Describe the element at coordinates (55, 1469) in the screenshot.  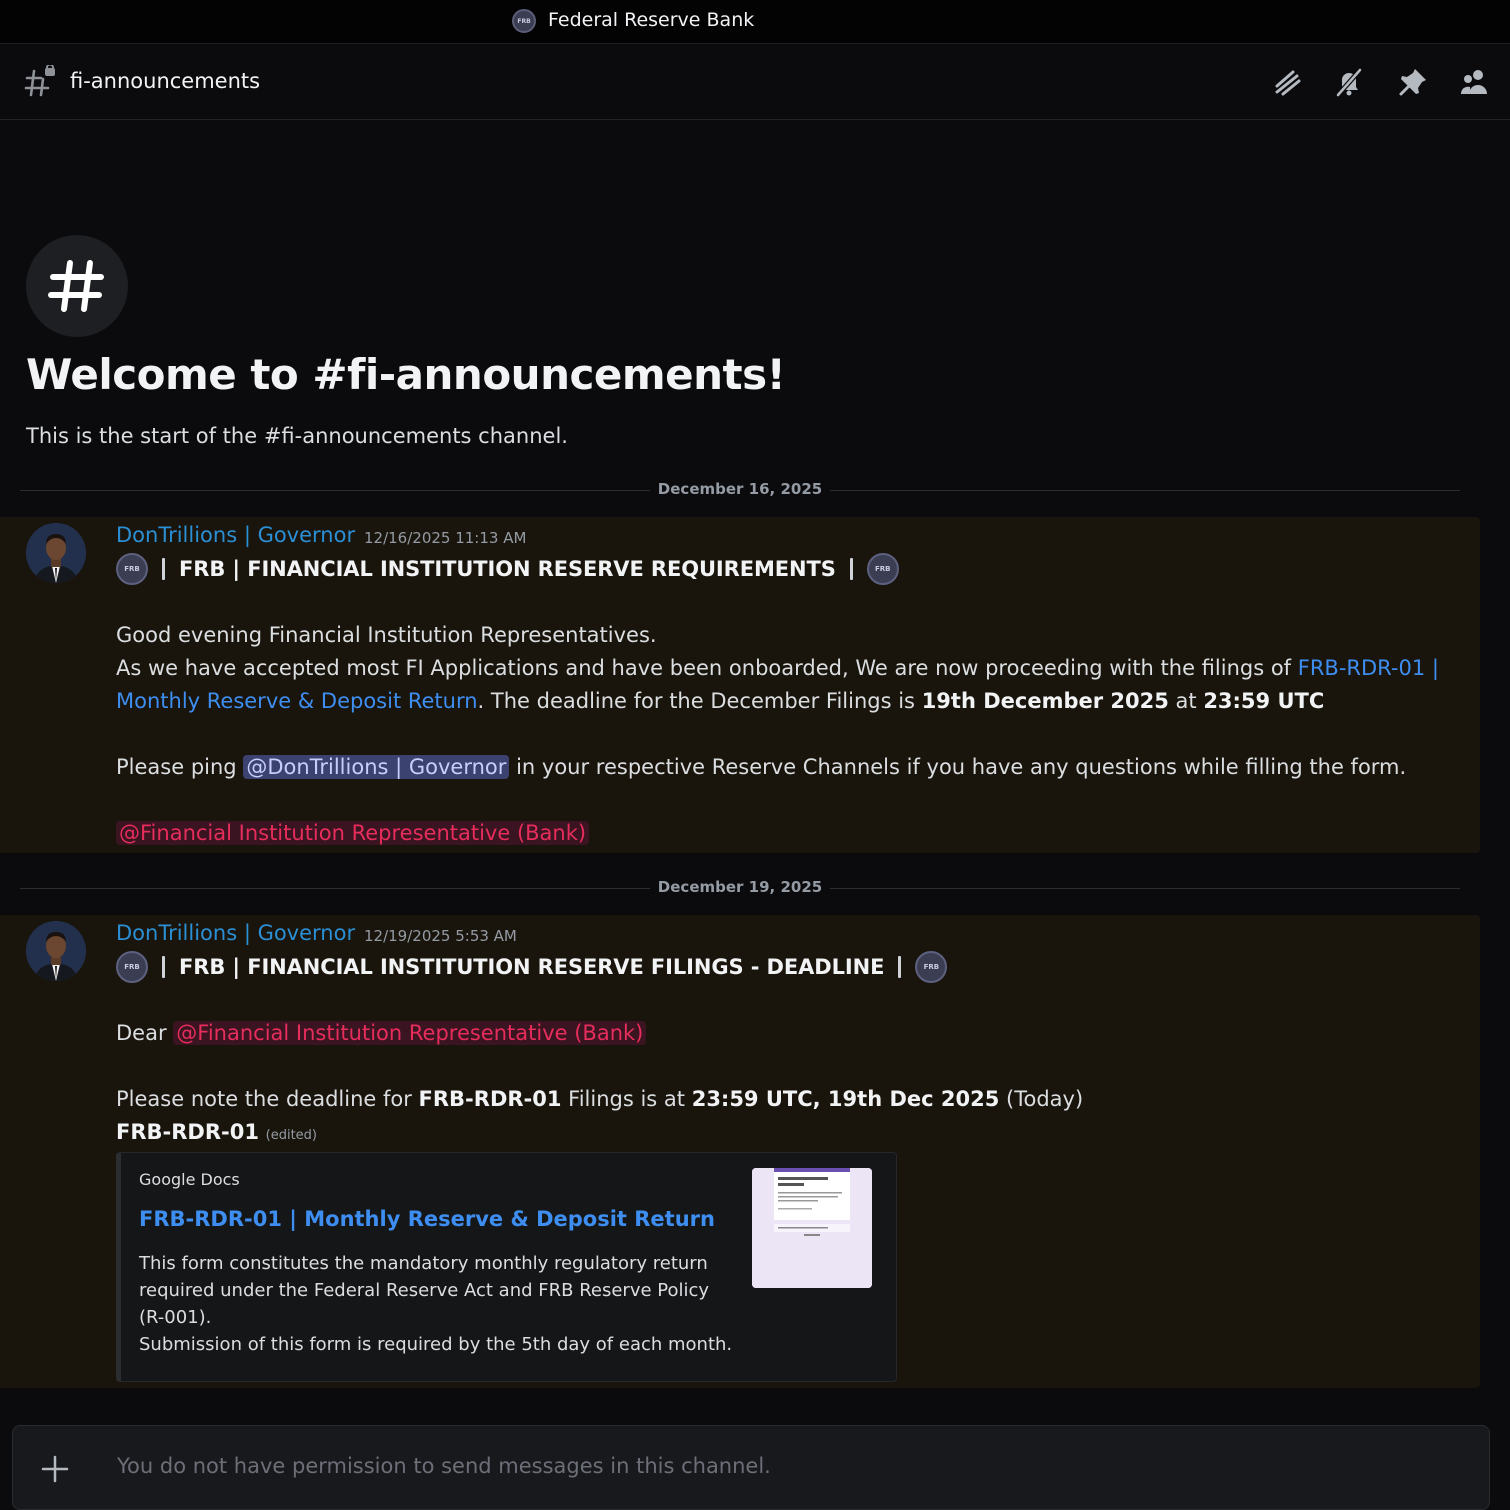
I see `plus-icon` at that location.